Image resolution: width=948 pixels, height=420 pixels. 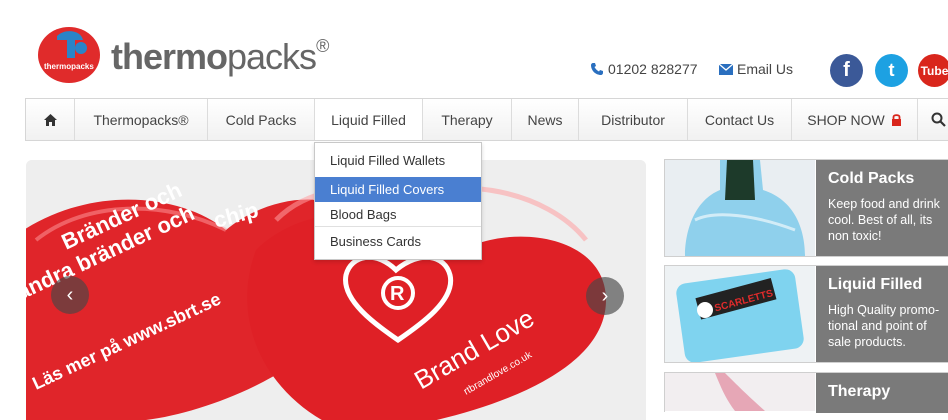 What do you see at coordinates (633, 119) in the screenshot?
I see `nav-distributor: Distributor` at bounding box center [633, 119].